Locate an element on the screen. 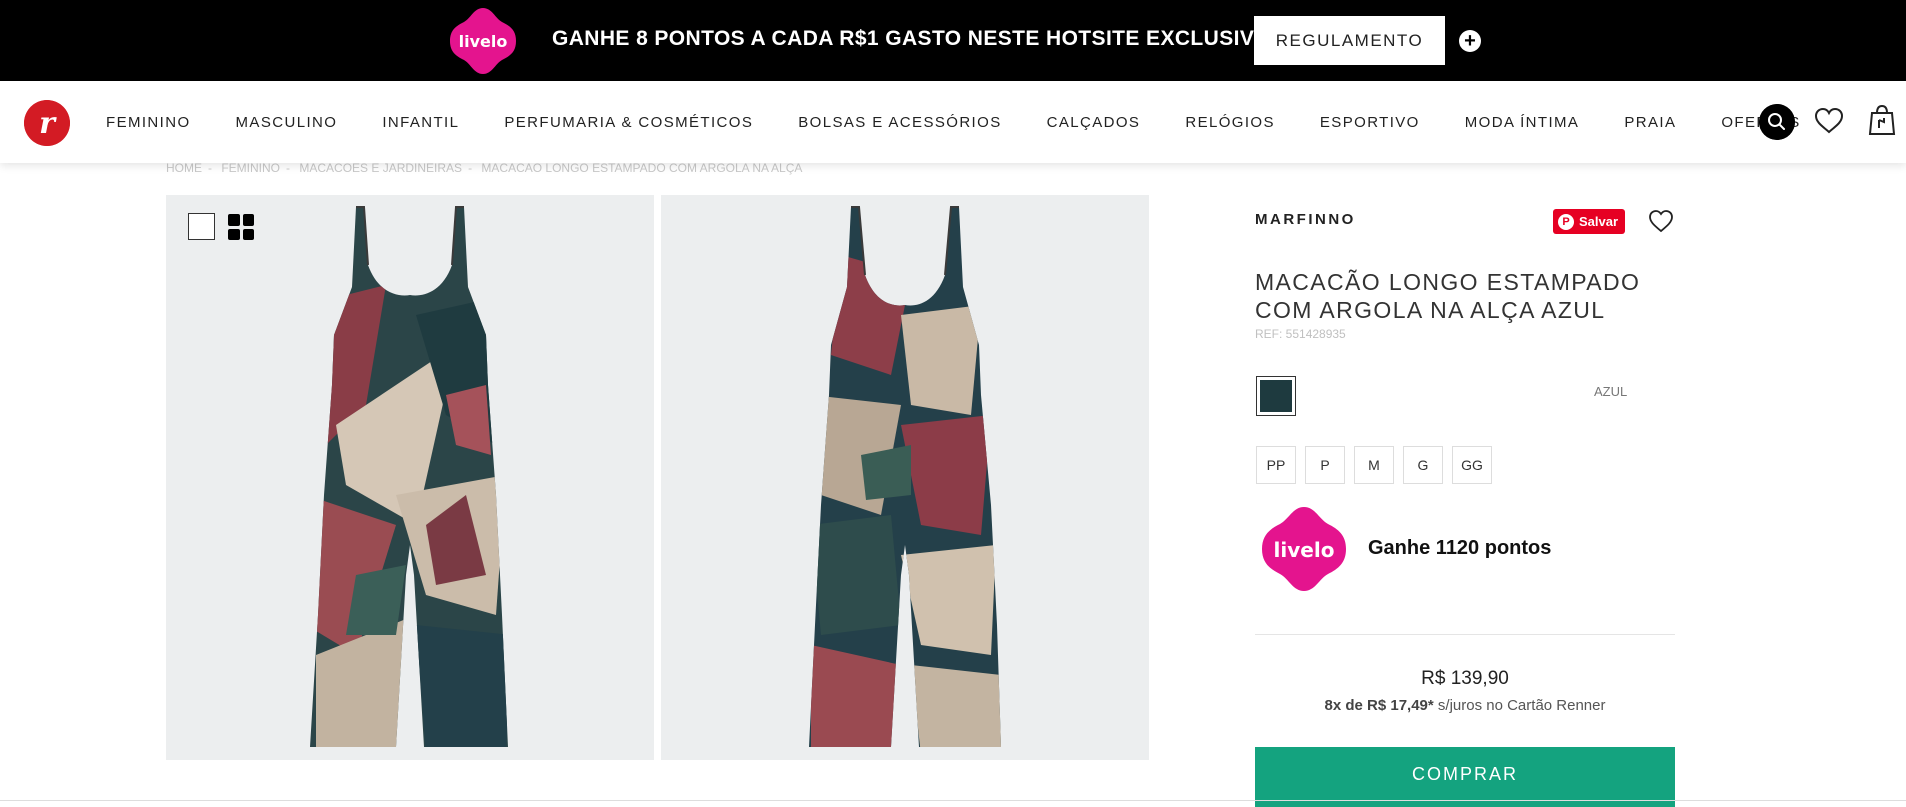  product-ref: REF: 551428935 is located at coordinates (1300, 334).